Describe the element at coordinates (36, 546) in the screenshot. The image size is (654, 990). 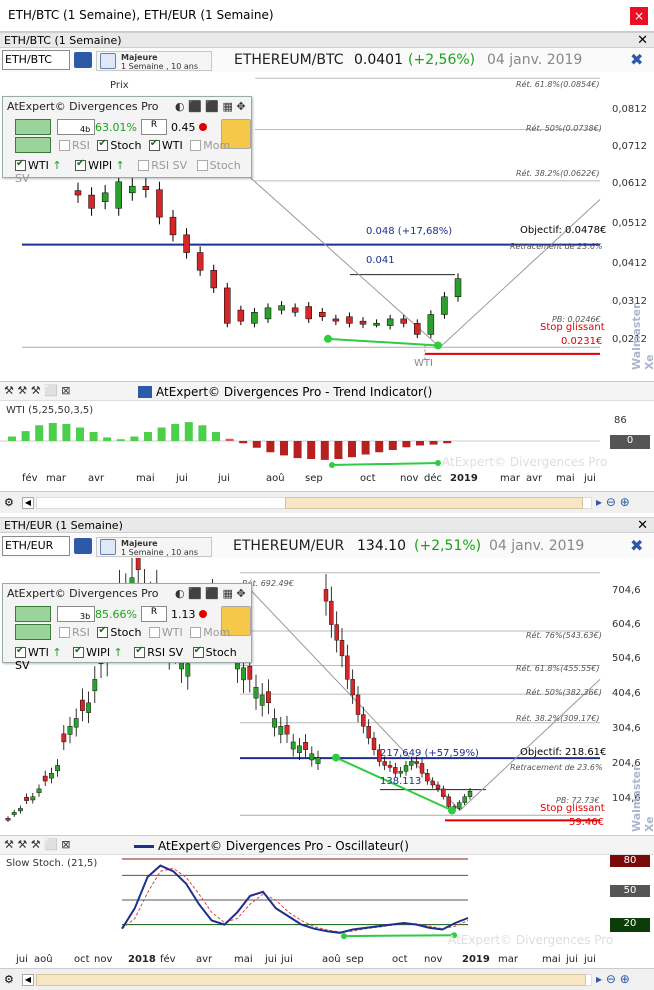
I see `bottom-symbol-input: ETH/EUR` at that location.